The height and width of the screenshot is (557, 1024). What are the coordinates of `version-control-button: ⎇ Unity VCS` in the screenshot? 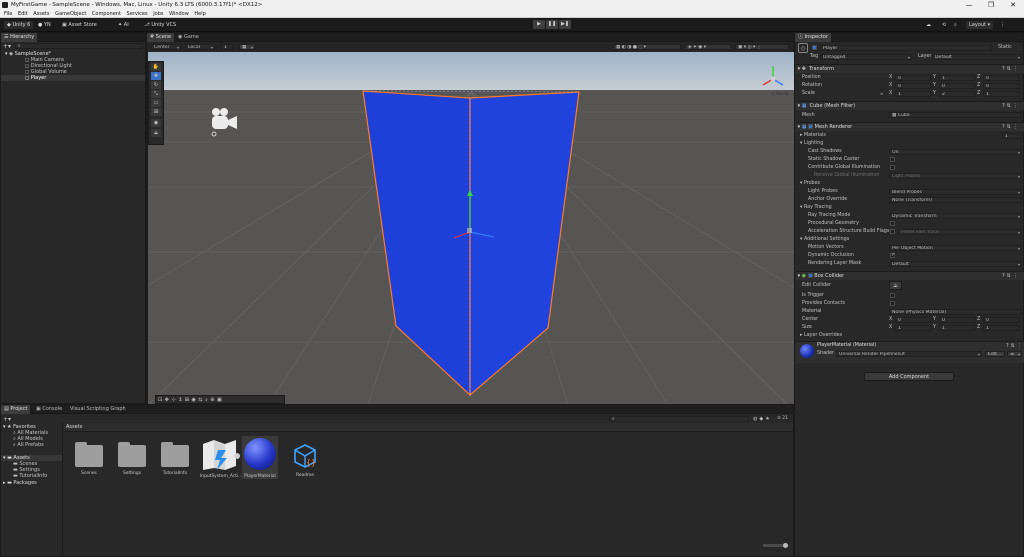 It's located at (160, 25).